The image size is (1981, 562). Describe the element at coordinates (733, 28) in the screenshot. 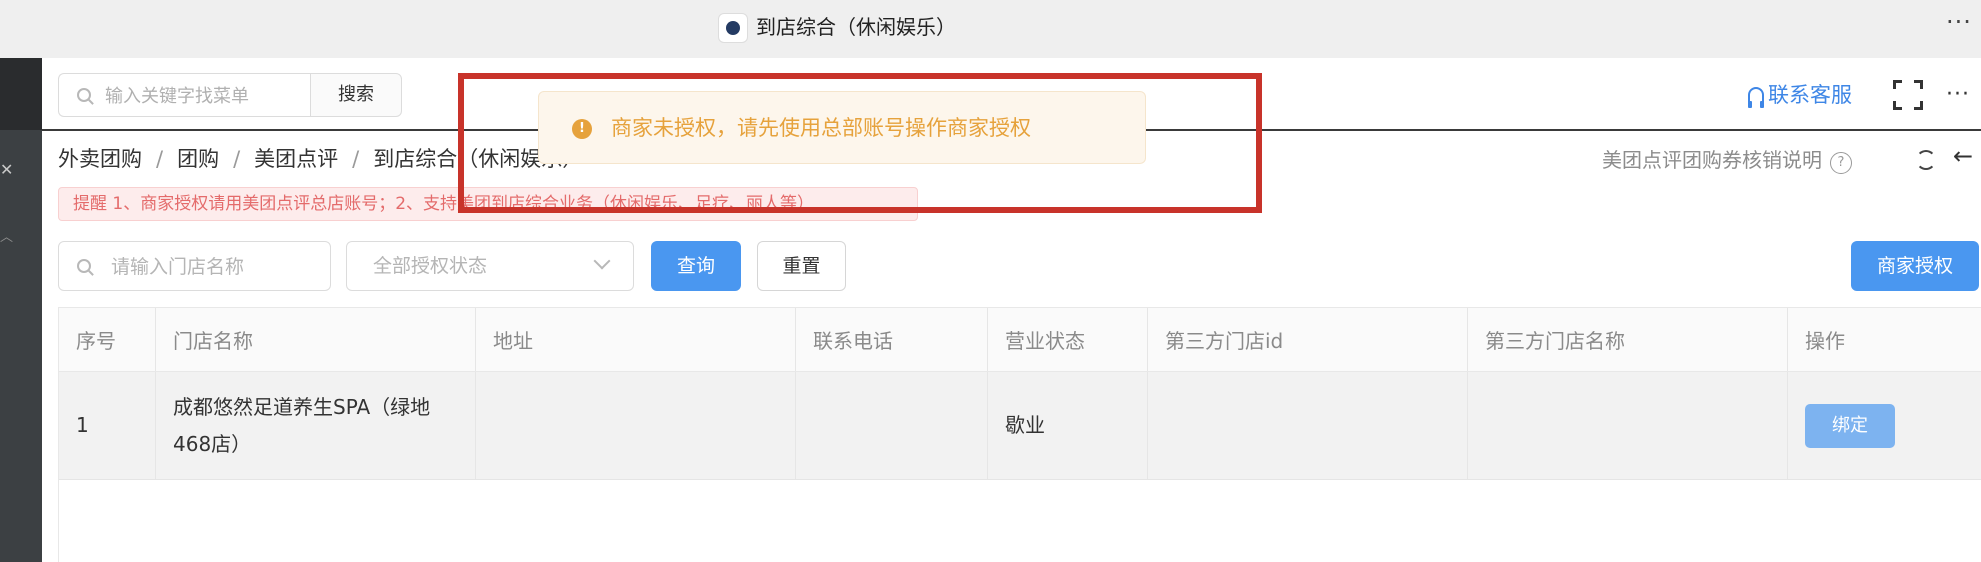

I see `app-logo-icon` at that location.